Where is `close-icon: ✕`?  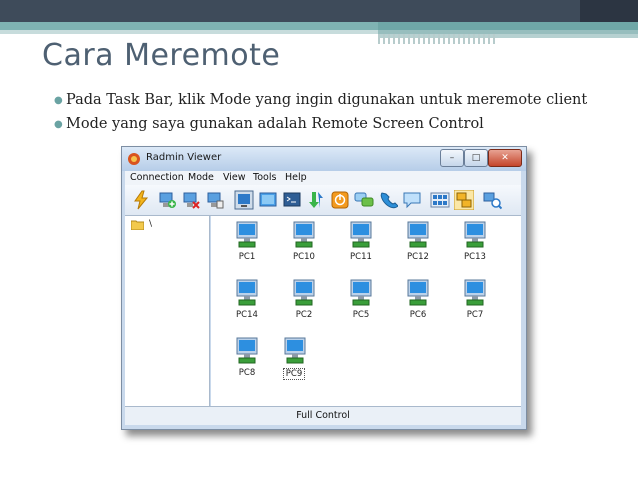
close-icon: ✕ is located at coordinates (505, 158).